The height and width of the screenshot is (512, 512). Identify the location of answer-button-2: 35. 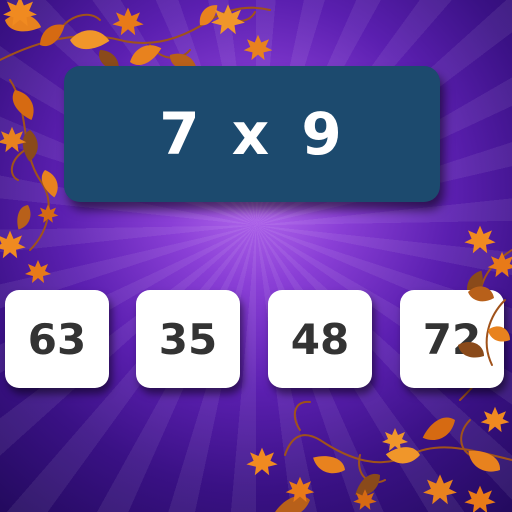
(188, 339).